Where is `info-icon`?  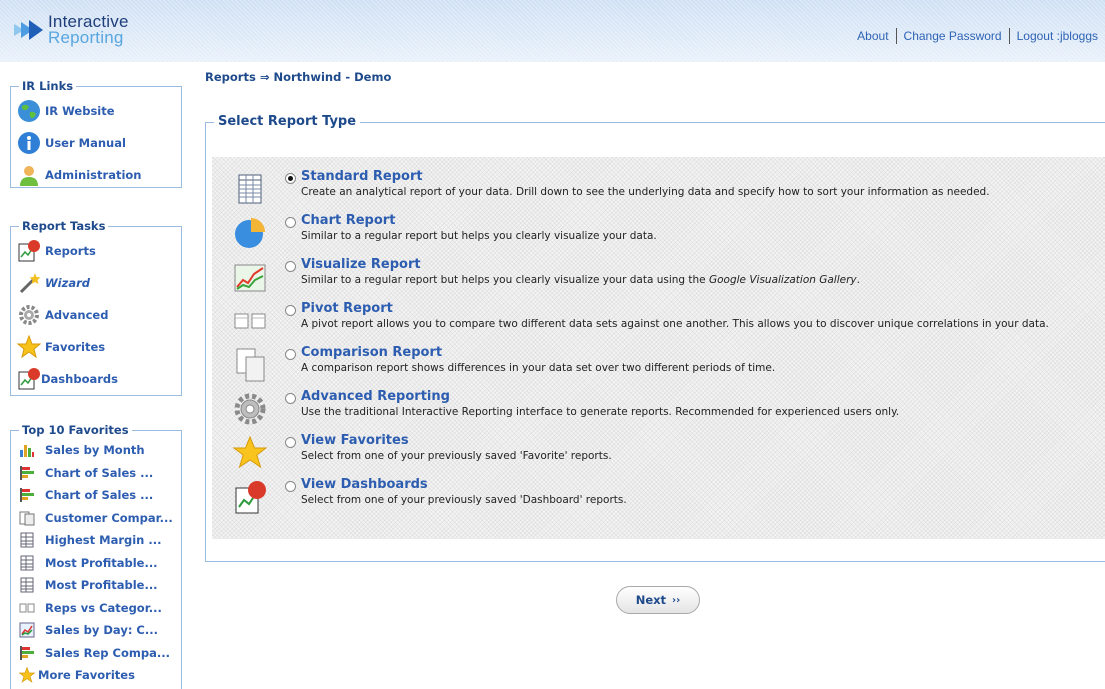 info-icon is located at coordinates (29, 143).